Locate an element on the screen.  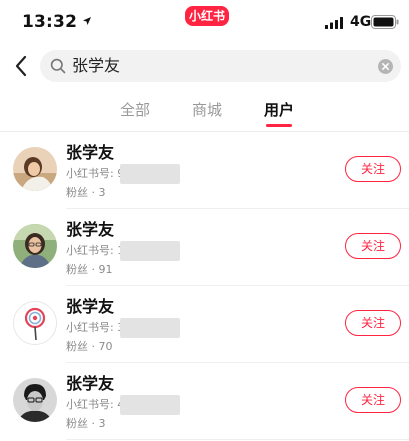
clear-icon is located at coordinates (385, 66).